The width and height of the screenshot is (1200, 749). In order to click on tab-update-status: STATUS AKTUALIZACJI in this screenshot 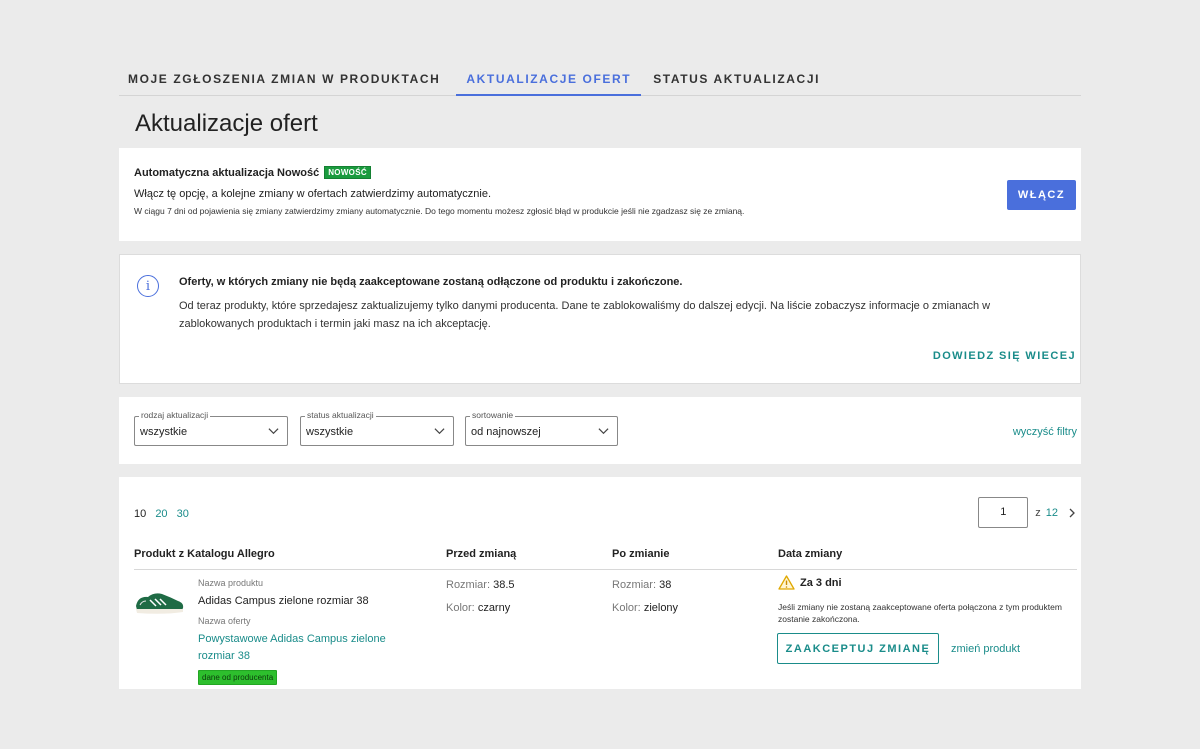, I will do `click(736, 79)`.